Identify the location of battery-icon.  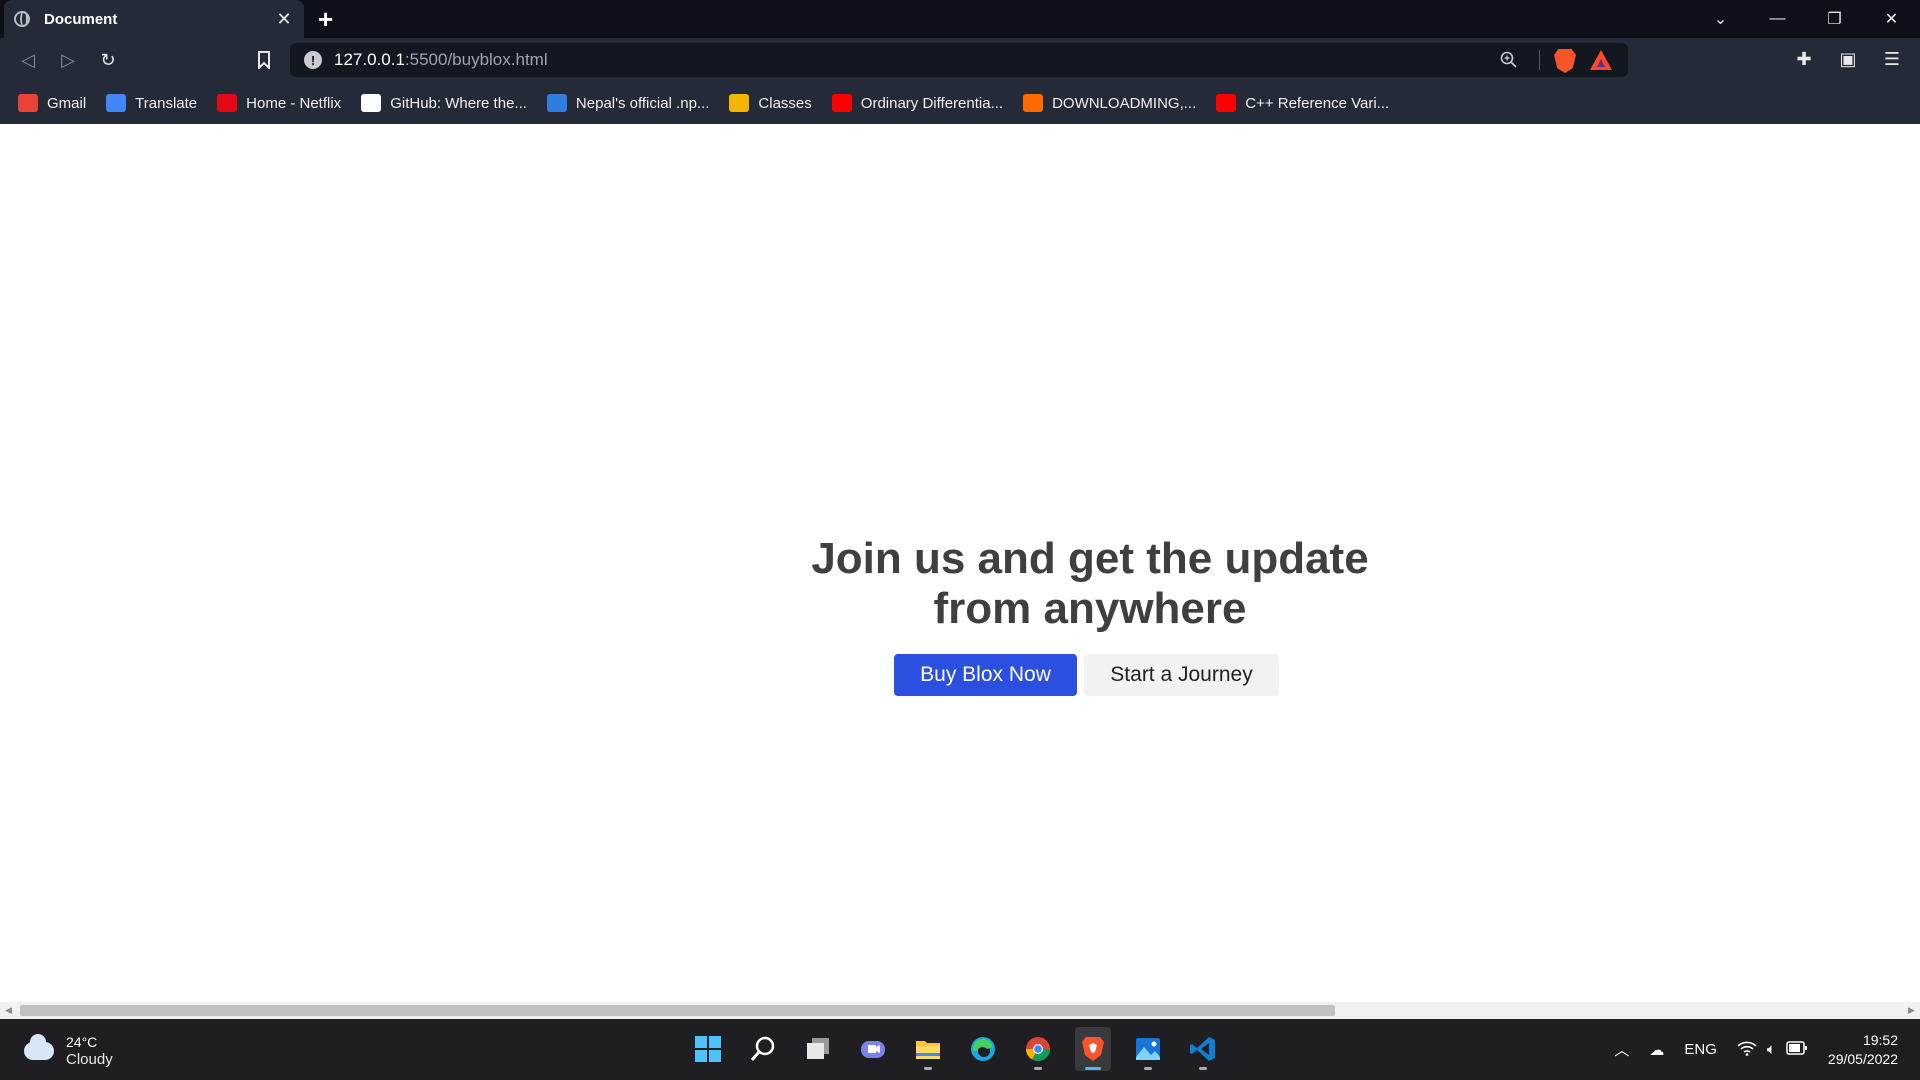
(1797, 1049).